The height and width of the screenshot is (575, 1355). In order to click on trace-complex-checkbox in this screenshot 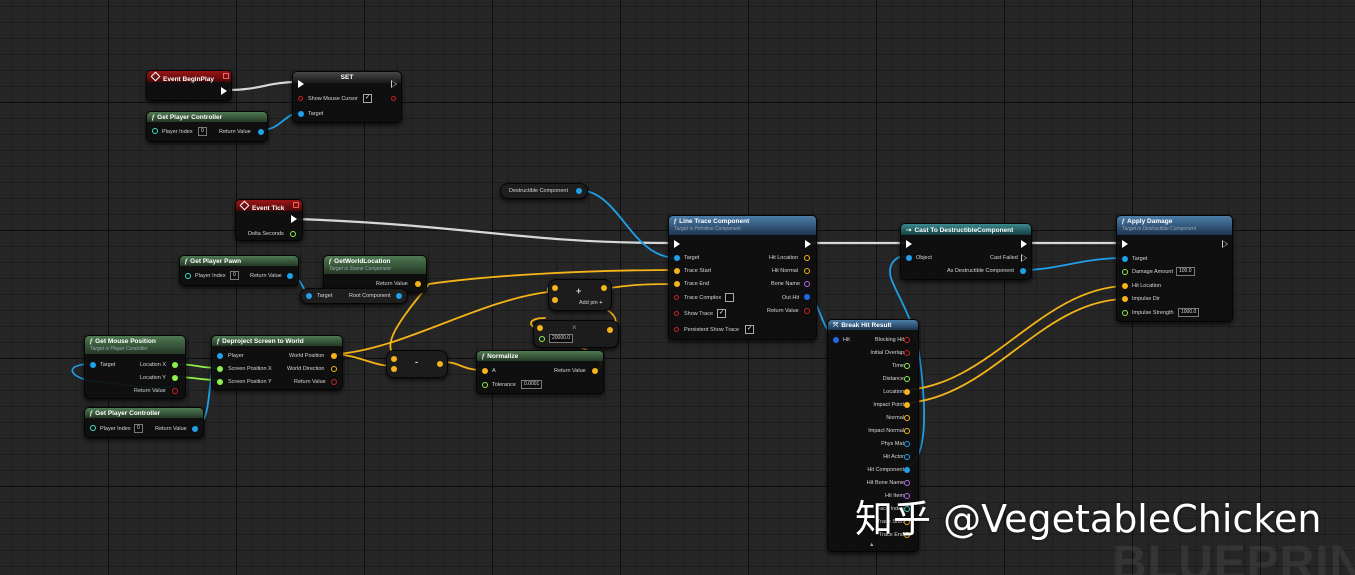, I will do `click(729, 297)`.